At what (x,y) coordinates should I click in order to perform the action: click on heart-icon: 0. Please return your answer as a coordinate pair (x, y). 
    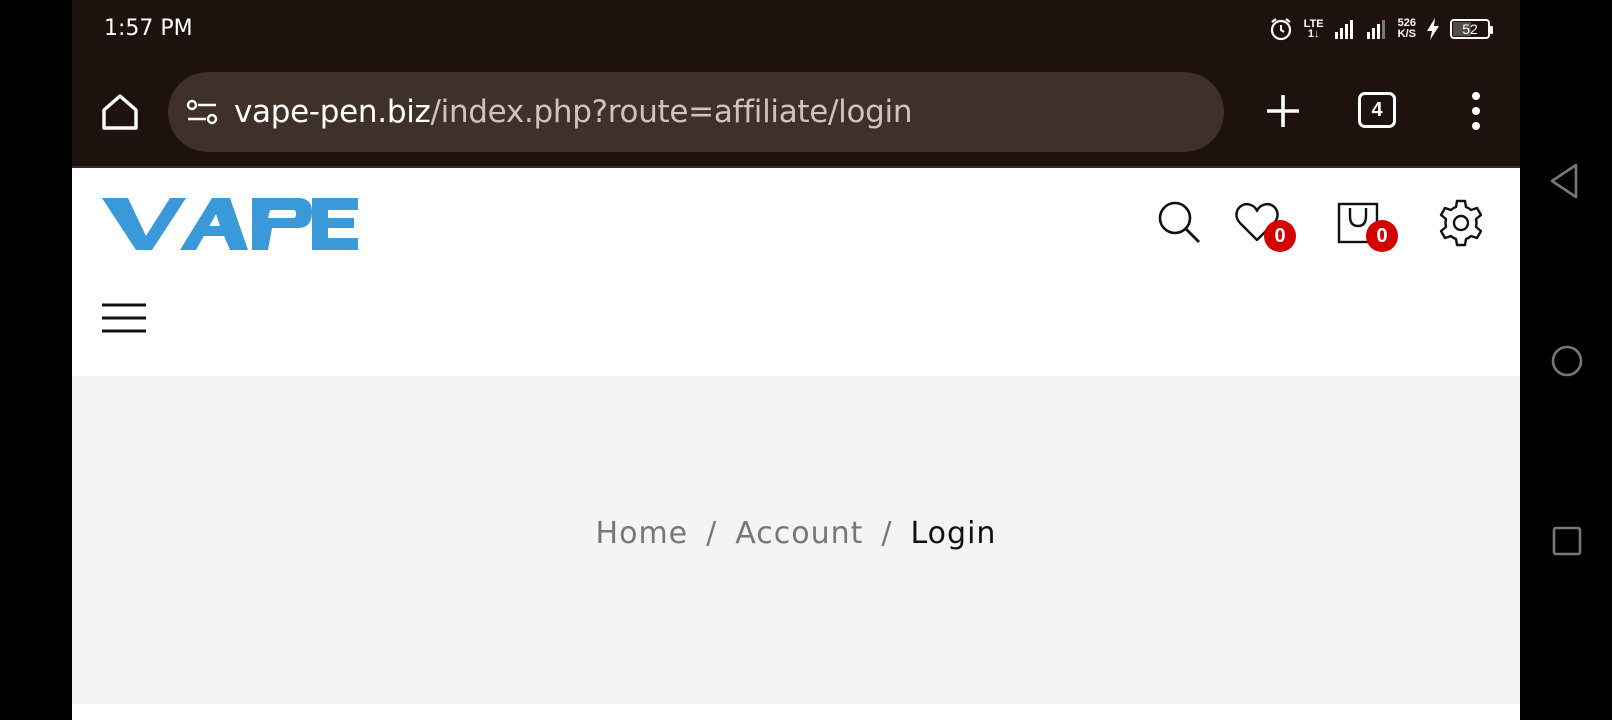
    Looking at the image, I should click on (1264, 225).